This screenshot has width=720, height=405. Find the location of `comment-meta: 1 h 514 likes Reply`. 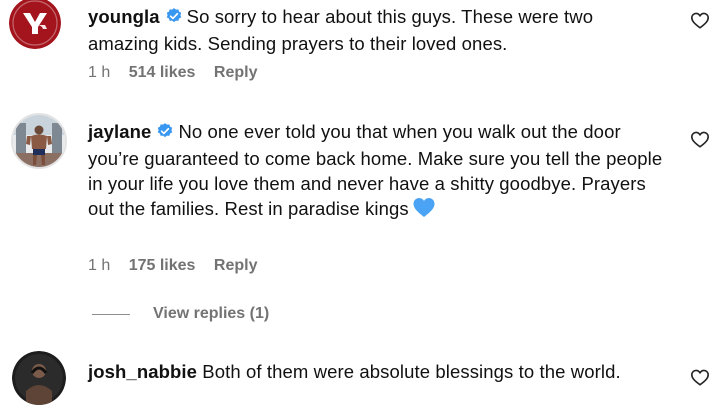

comment-meta: 1 h 514 likes Reply is located at coordinates (179, 73).